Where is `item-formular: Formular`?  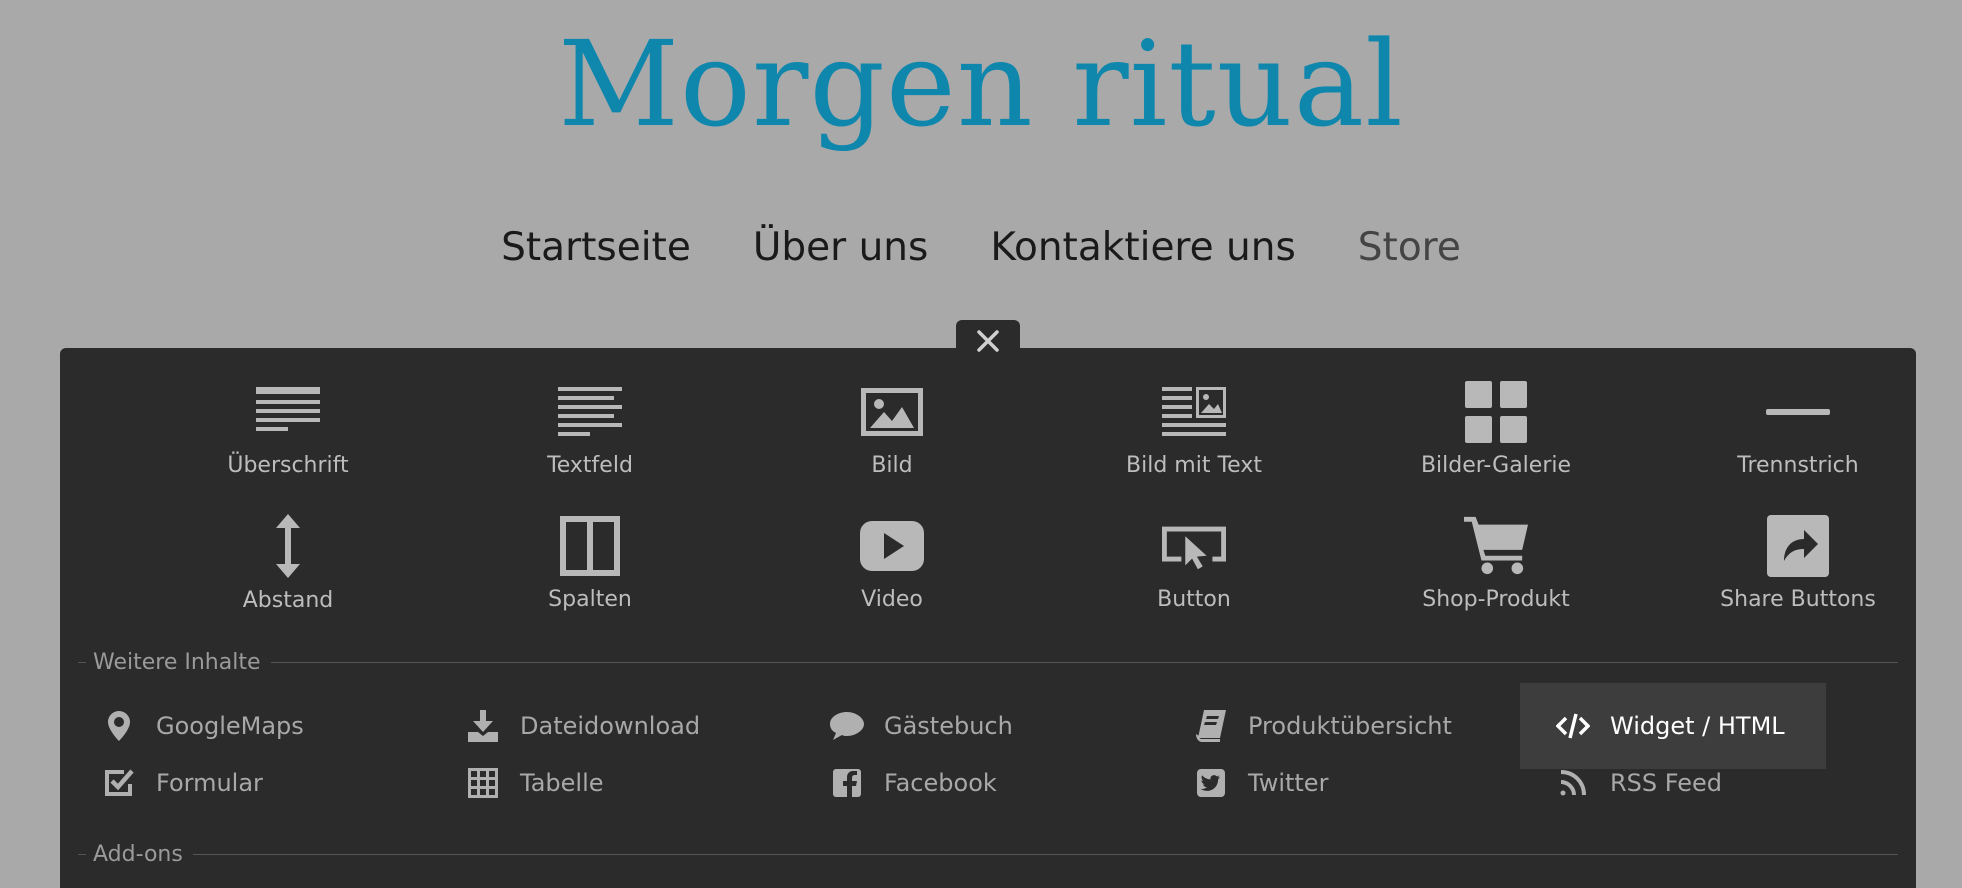 item-formular: Formular is located at coordinates (212, 783).